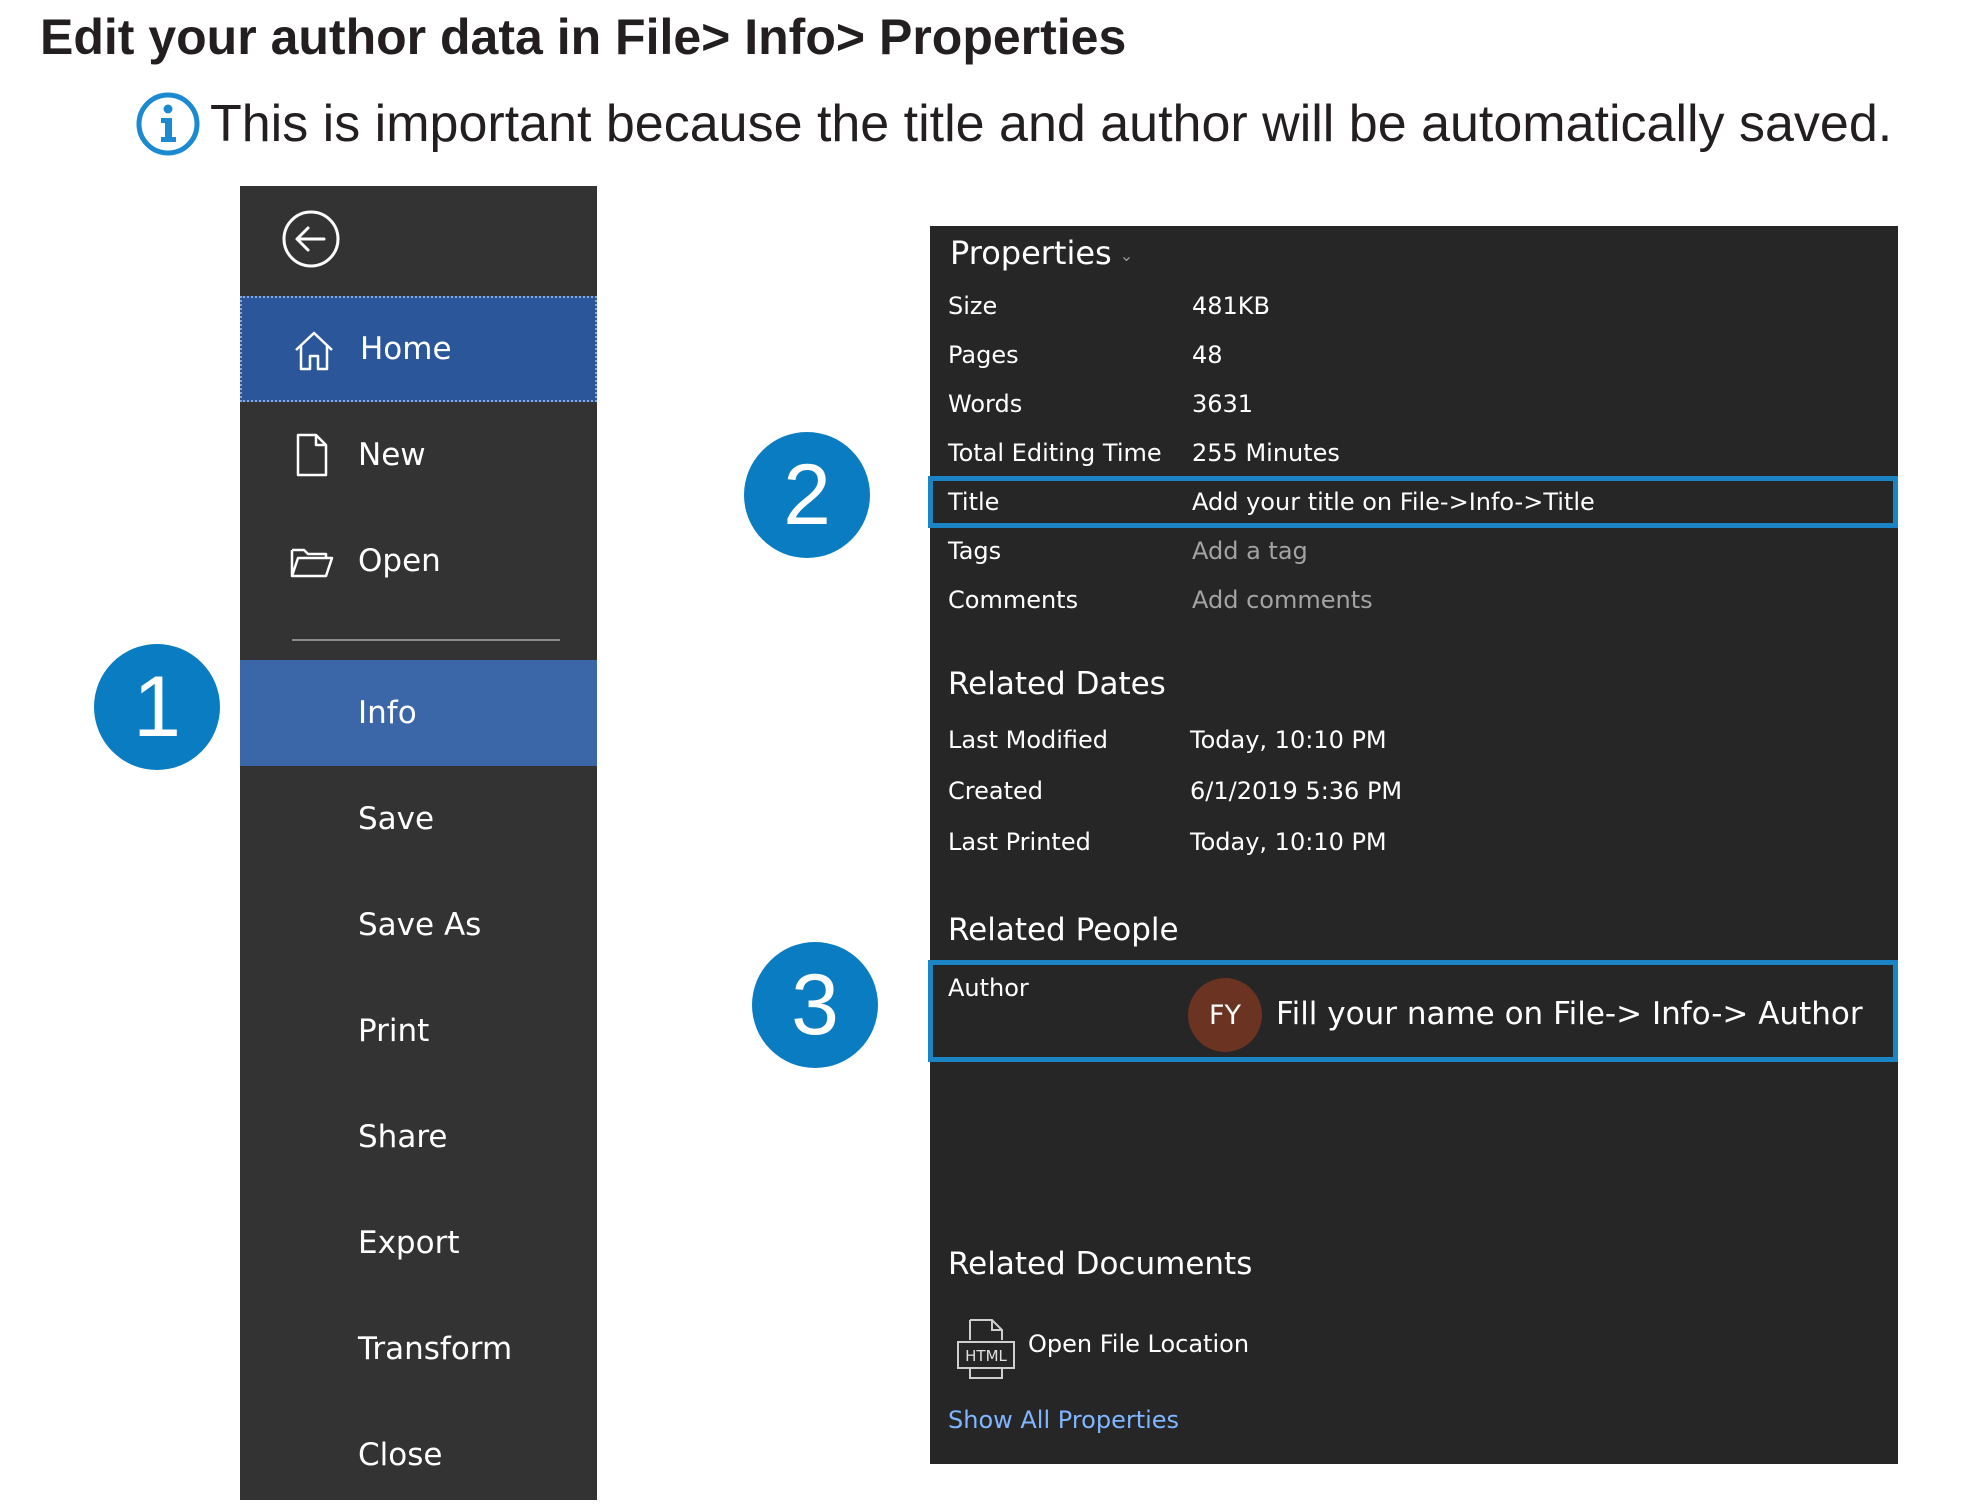 The height and width of the screenshot is (1508, 1968). I want to click on pages-label: Pages, so click(983, 355).